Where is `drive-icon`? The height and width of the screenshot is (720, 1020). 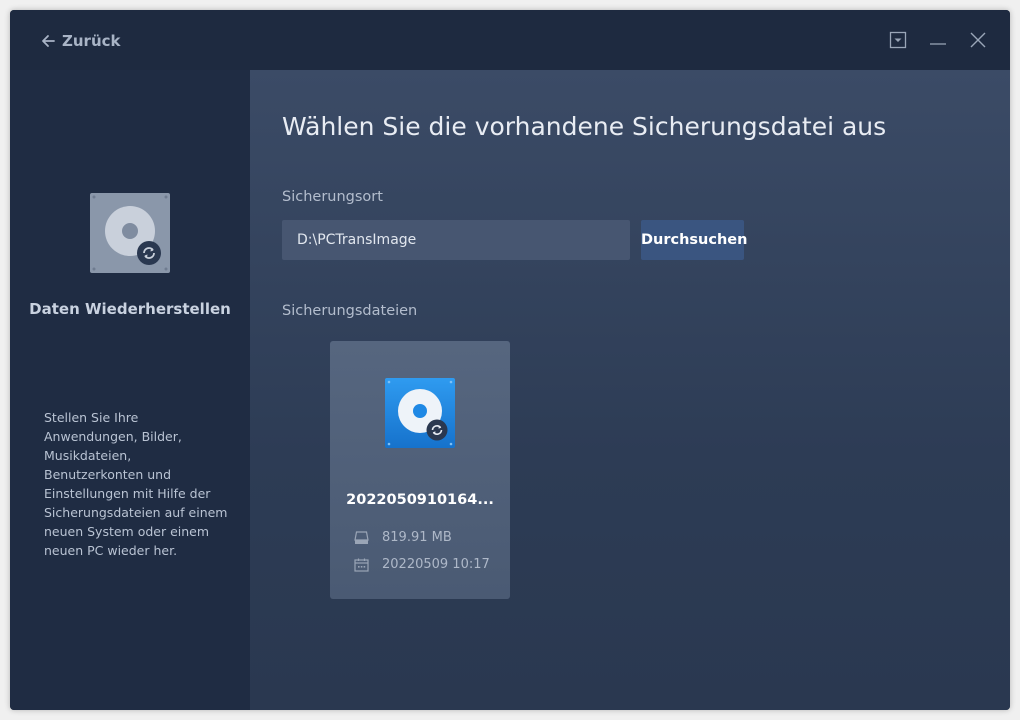
drive-icon is located at coordinates (361, 537).